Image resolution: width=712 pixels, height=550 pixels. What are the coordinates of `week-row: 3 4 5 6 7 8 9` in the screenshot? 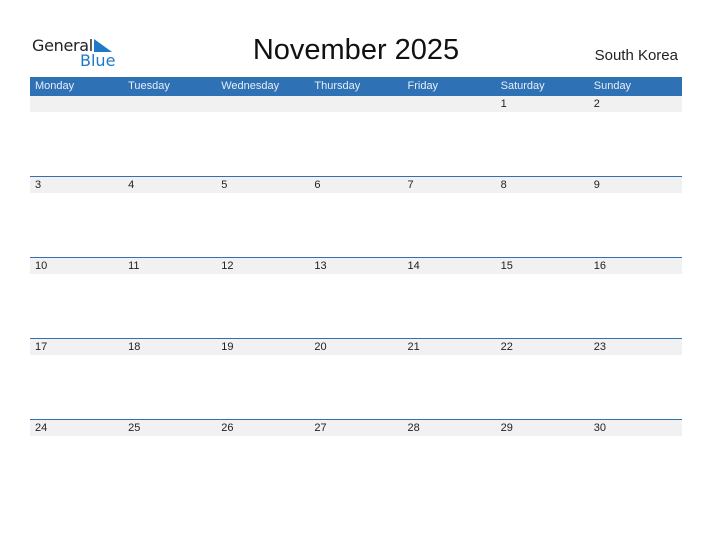 It's located at (356, 217).